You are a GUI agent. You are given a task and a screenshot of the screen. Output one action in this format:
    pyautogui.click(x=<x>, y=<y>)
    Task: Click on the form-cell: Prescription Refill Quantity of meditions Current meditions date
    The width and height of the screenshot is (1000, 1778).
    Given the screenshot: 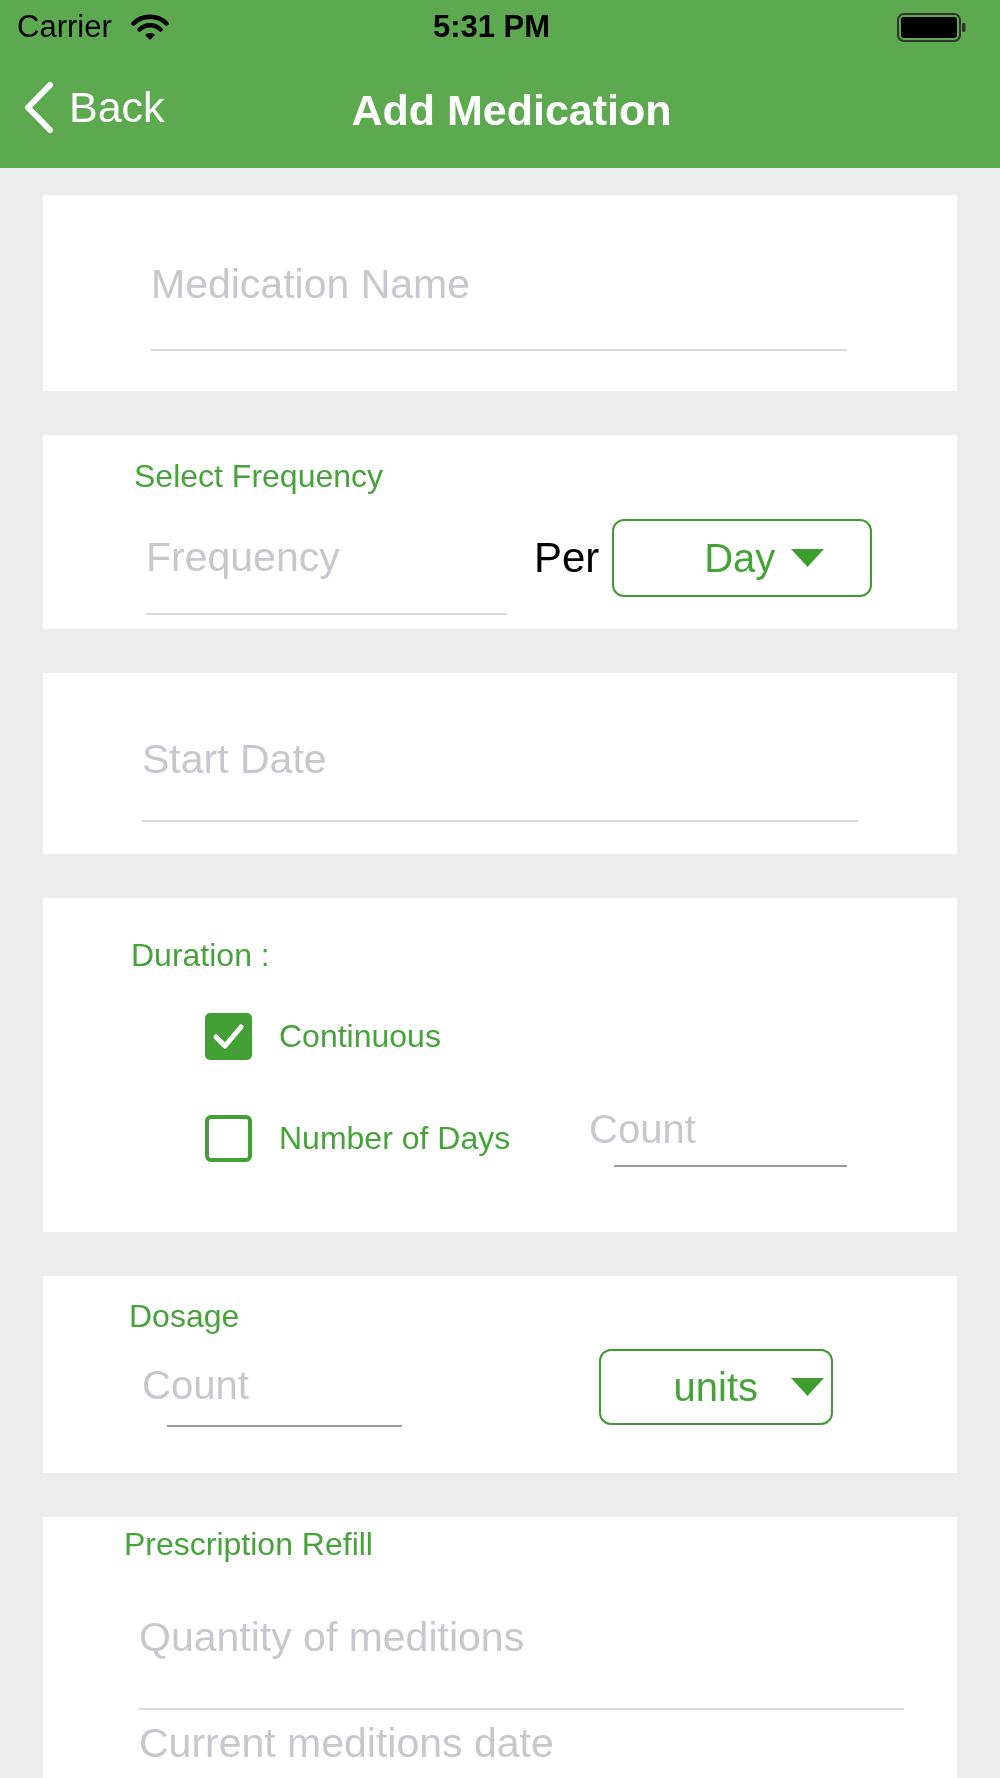 What is the action you would take?
    pyautogui.click(x=500, y=1647)
    